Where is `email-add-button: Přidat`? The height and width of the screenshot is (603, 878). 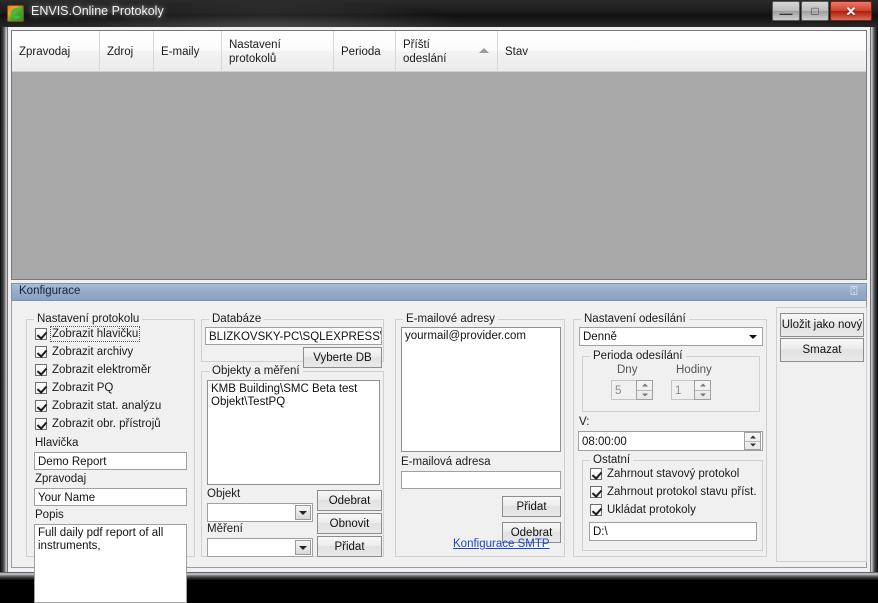 email-add-button: Přidat is located at coordinates (531, 506).